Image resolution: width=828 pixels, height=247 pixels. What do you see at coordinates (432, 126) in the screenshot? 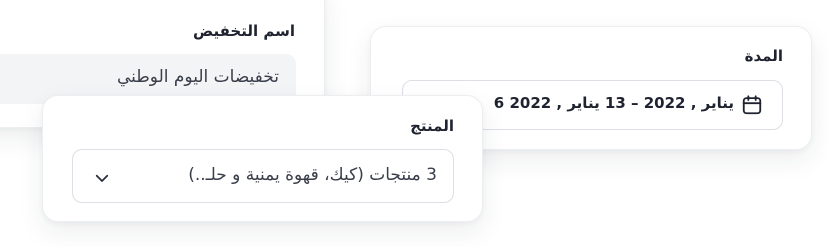
I see `product-label: المنتج` at bounding box center [432, 126].